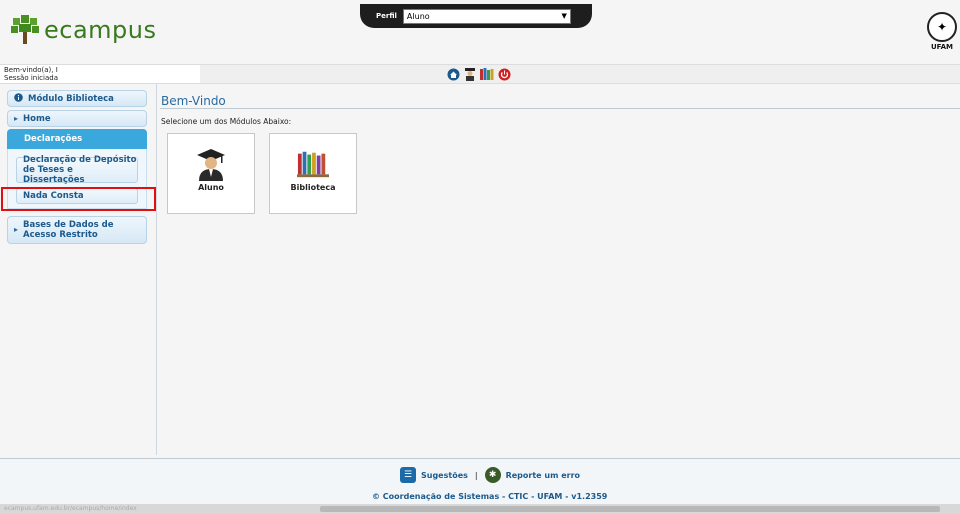 The image size is (960, 514). Describe the element at coordinates (25, 29) in the screenshot. I see `tree-icon` at that location.